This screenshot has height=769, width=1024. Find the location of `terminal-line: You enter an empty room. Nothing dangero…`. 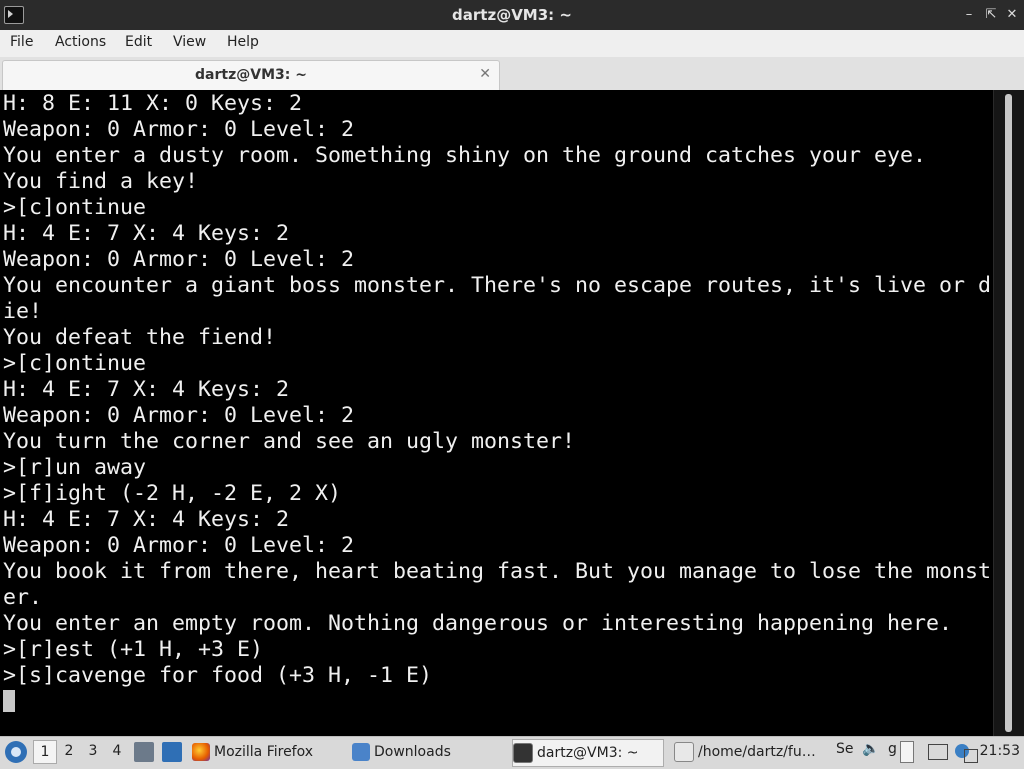

terminal-line: You enter an empty room. Nothing dangero… is located at coordinates (478, 623).